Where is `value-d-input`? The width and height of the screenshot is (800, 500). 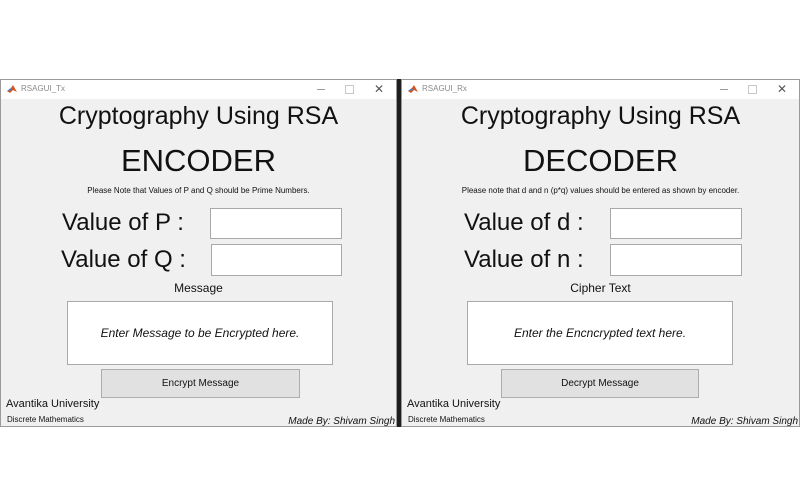
value-d-input is located at coordinates (676, 223).